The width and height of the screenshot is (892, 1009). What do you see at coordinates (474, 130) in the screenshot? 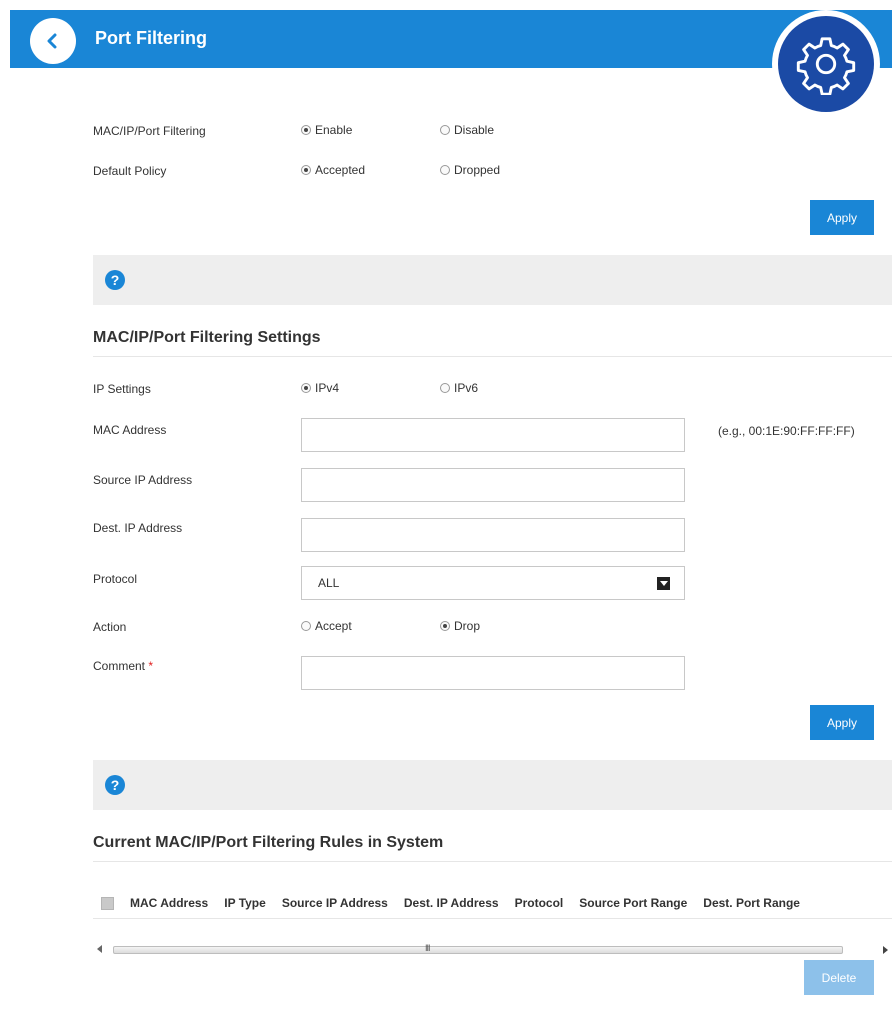
I see `filtering-disable-label: Disable` at bounding box center [474, 130].